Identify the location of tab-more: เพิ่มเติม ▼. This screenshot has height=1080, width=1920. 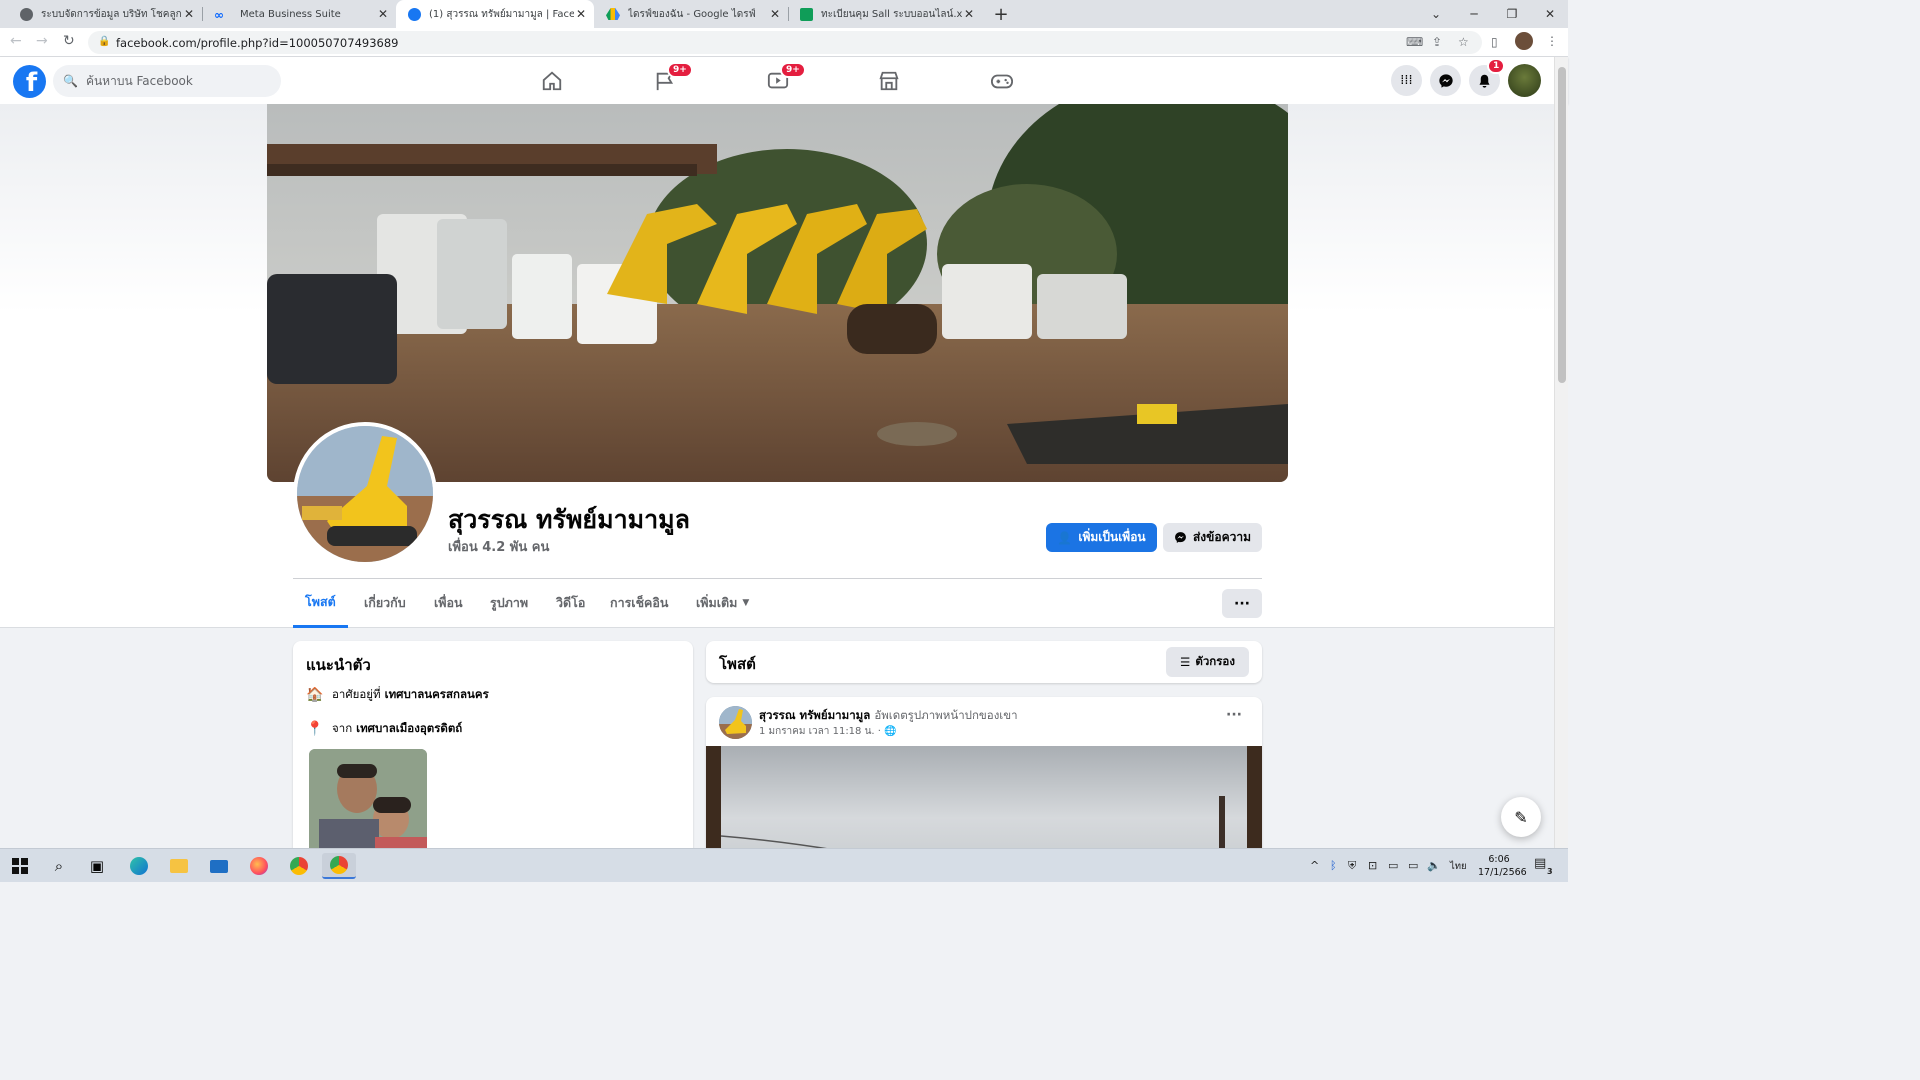
(722, 603).